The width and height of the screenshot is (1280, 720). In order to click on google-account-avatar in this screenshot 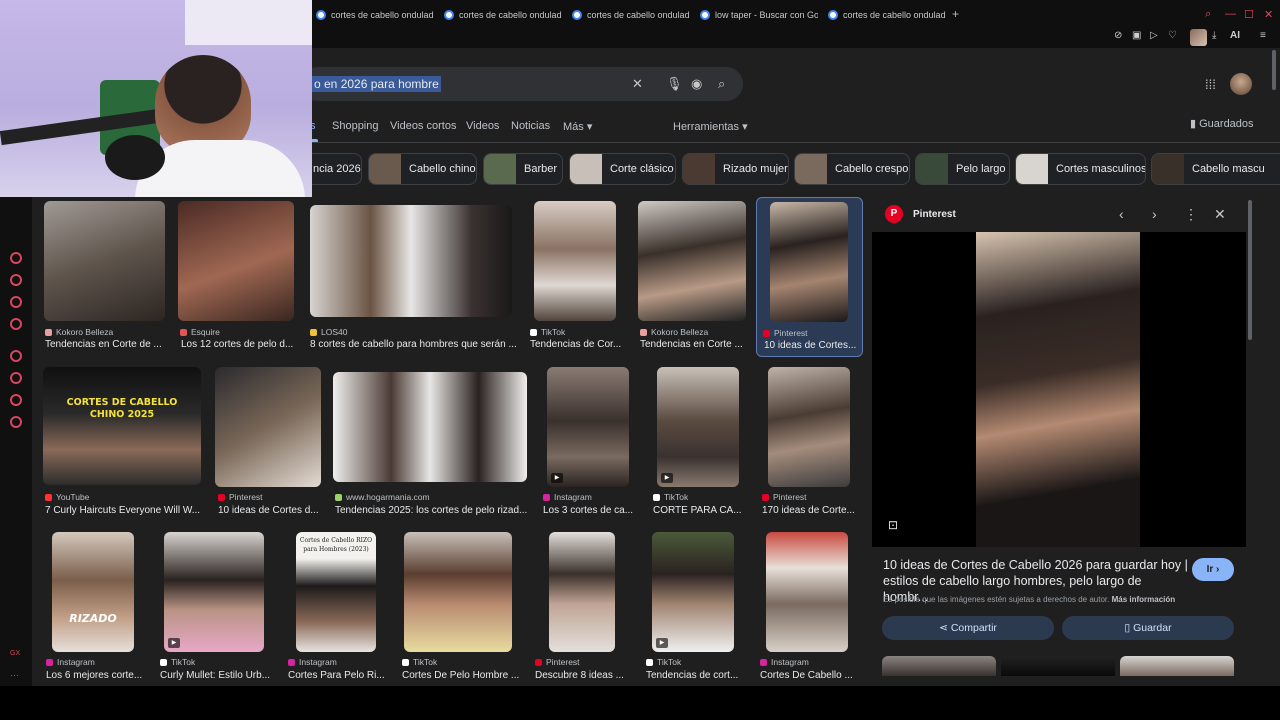, I will do `click(1241, 84)`.